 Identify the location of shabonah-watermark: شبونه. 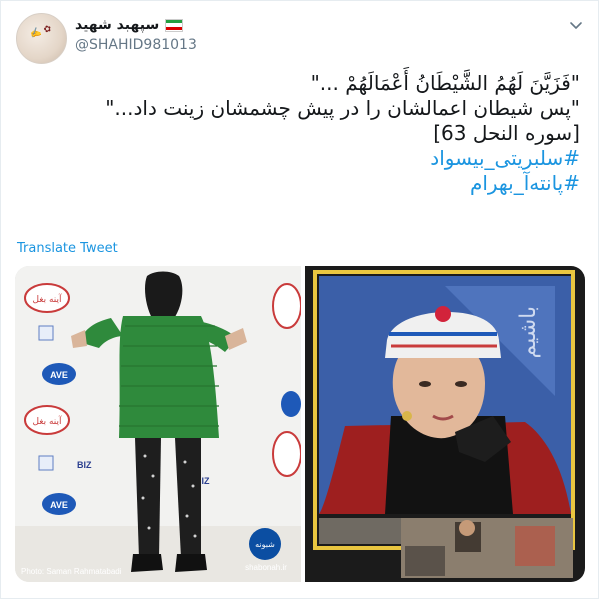
(265, 544).